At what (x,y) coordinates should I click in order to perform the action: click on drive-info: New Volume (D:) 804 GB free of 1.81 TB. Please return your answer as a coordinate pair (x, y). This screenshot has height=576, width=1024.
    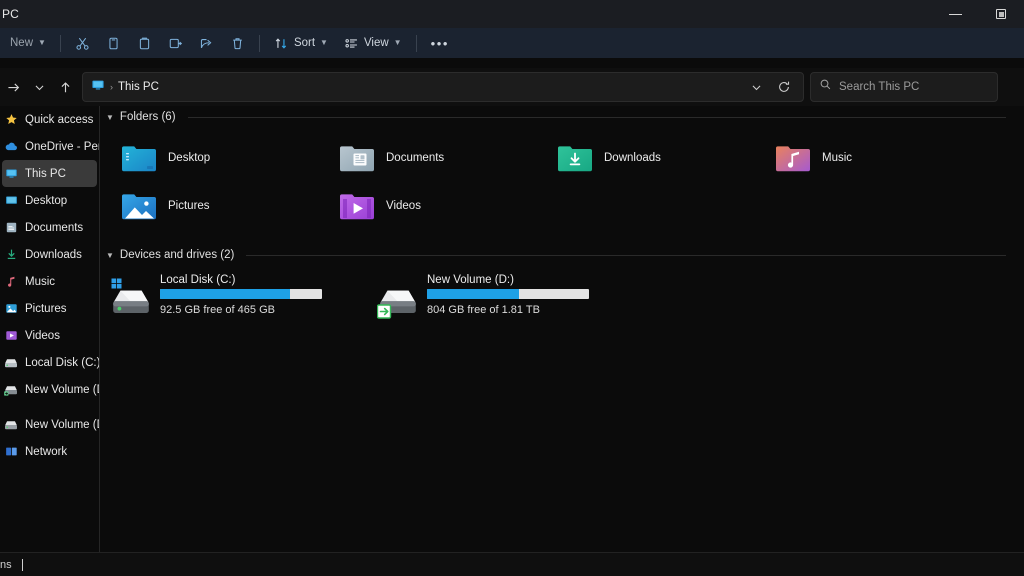
    Looking at the image, I should click on (508, 294).